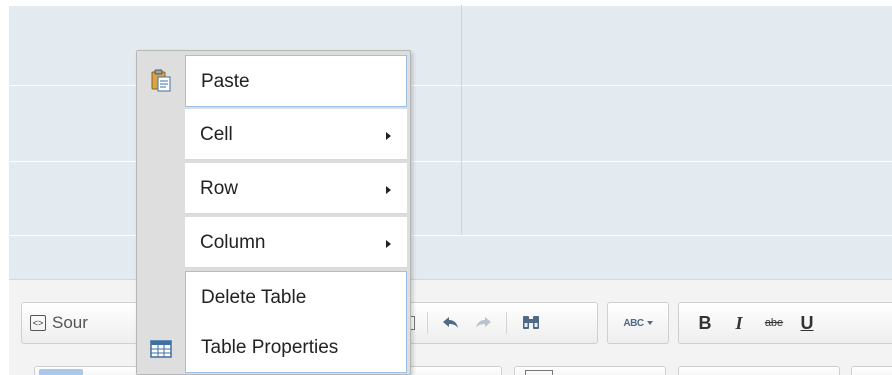 This screenshot has height=375, width=892. What do you see at coordinates (539, 372) in the screenshot?
I see `image-icon` at bounding box center [539, 372].